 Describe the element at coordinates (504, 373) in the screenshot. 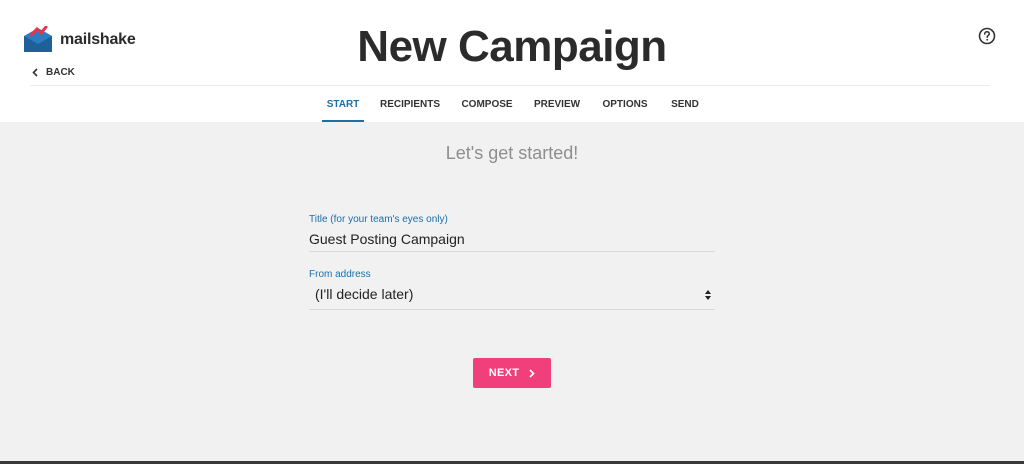

I see `next-button-label: NEXT` at that location.